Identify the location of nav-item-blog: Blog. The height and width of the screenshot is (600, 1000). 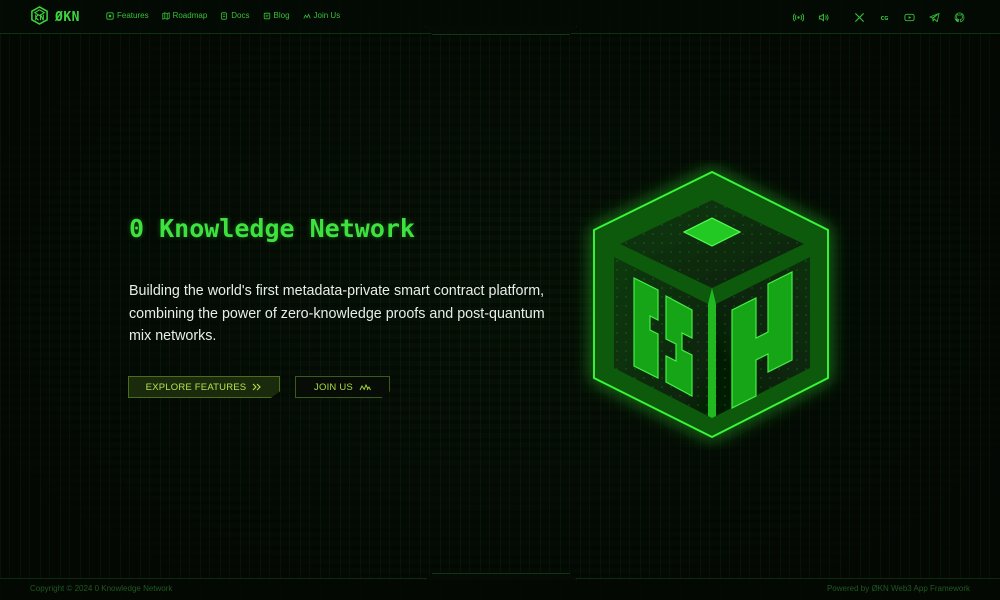
(276, 15).